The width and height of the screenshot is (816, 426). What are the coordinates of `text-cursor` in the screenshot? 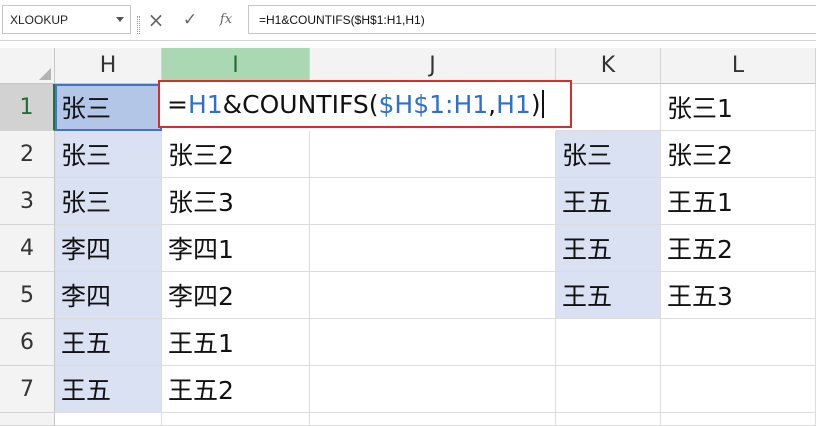 It's located at (542, 104).